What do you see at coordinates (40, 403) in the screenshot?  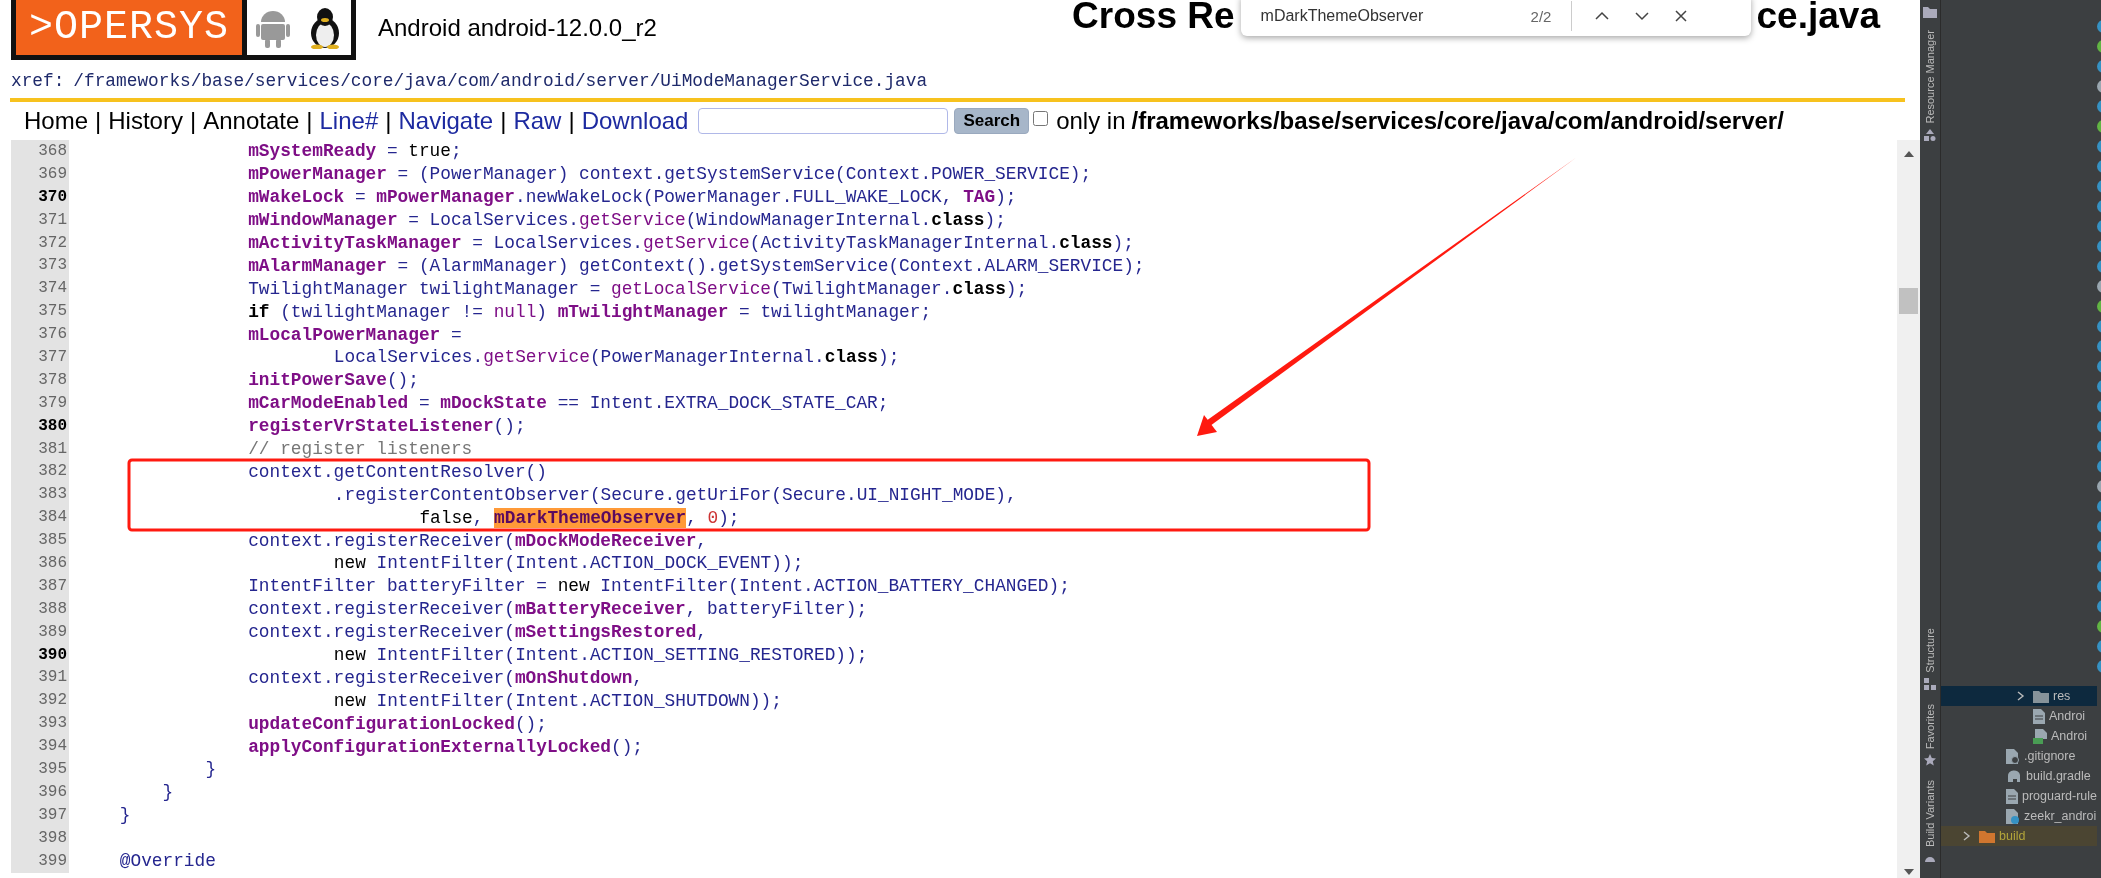 I see `line-number: 379` at bounding box center [40, 403].